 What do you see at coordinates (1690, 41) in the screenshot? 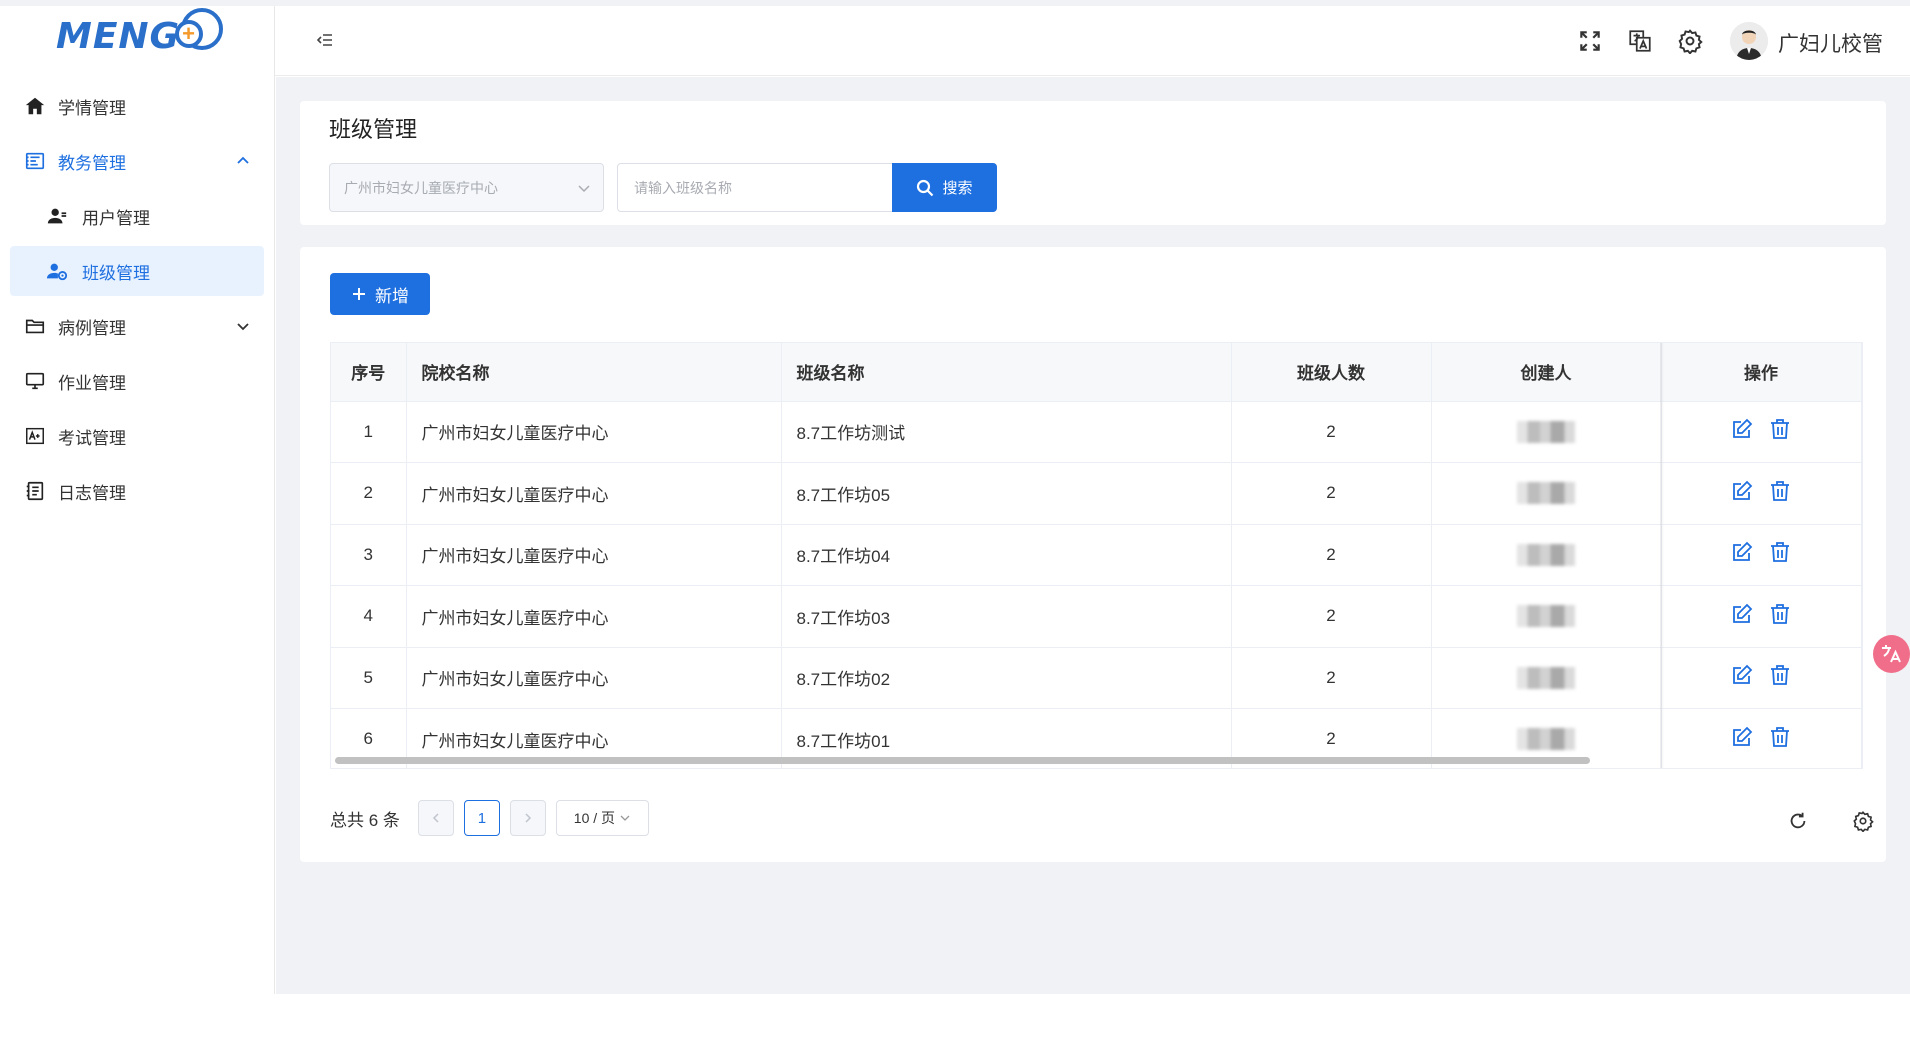
I see `settings-icon` at bounding box center [1690, 41].